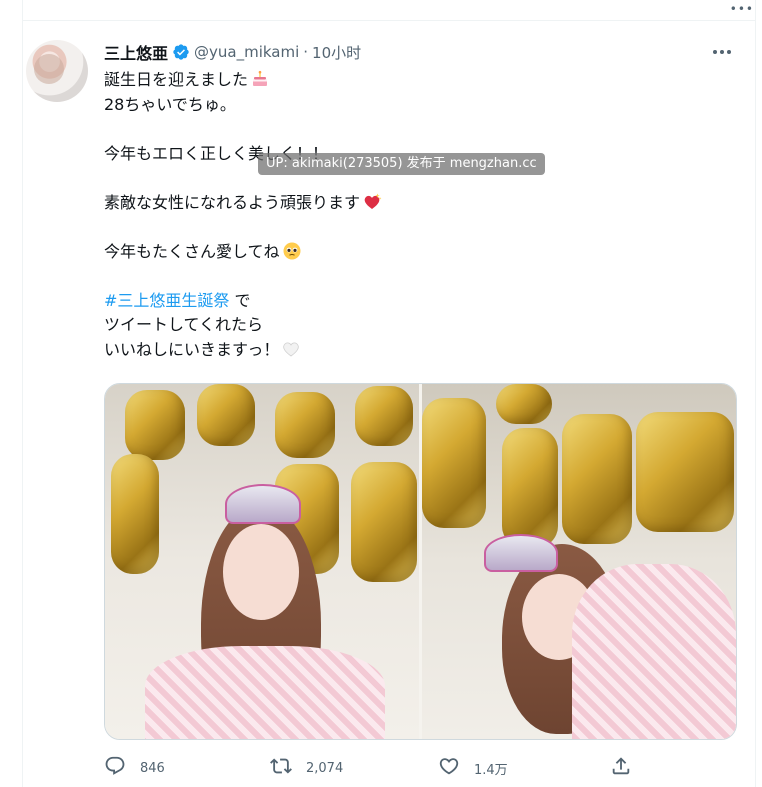 The width and height of the screenshot is (762, 787). Describe the element at coordinates (240, 300) in the screenshot. I see `tweet-line-text: で` at that location.